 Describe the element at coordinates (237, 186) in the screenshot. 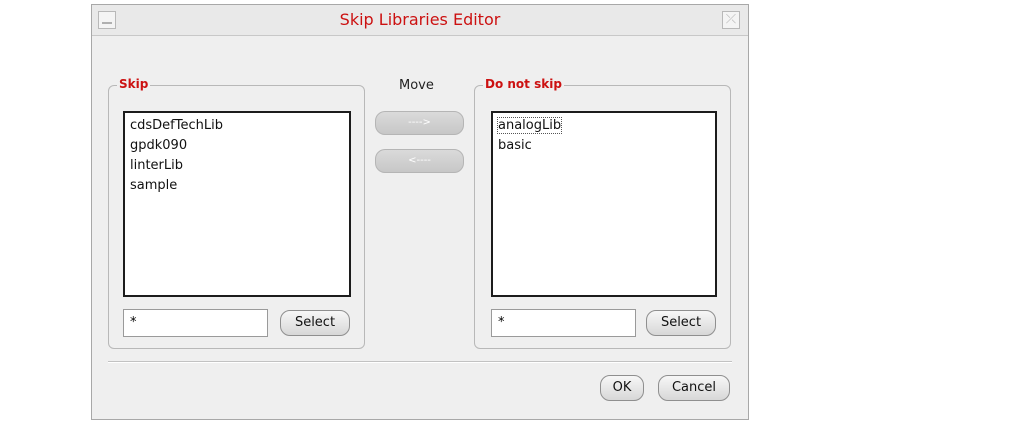

I see `list-item: sample` at that location.